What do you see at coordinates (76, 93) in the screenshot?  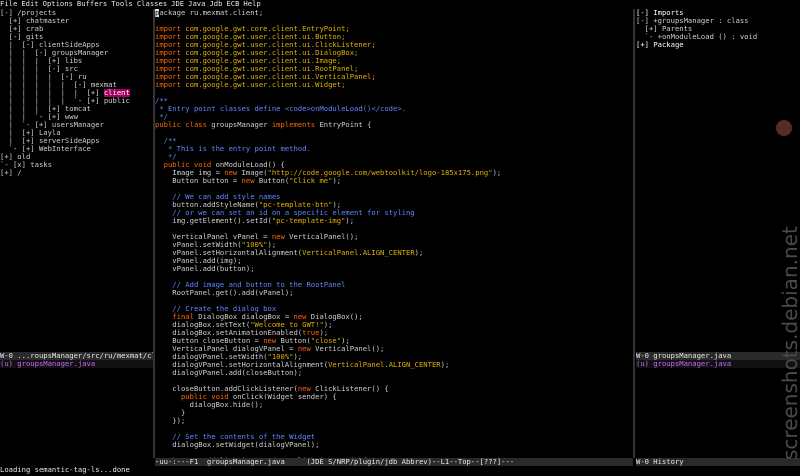 I see `tree-node: | | | | | | [+] client` at bounding box center [76, 93].